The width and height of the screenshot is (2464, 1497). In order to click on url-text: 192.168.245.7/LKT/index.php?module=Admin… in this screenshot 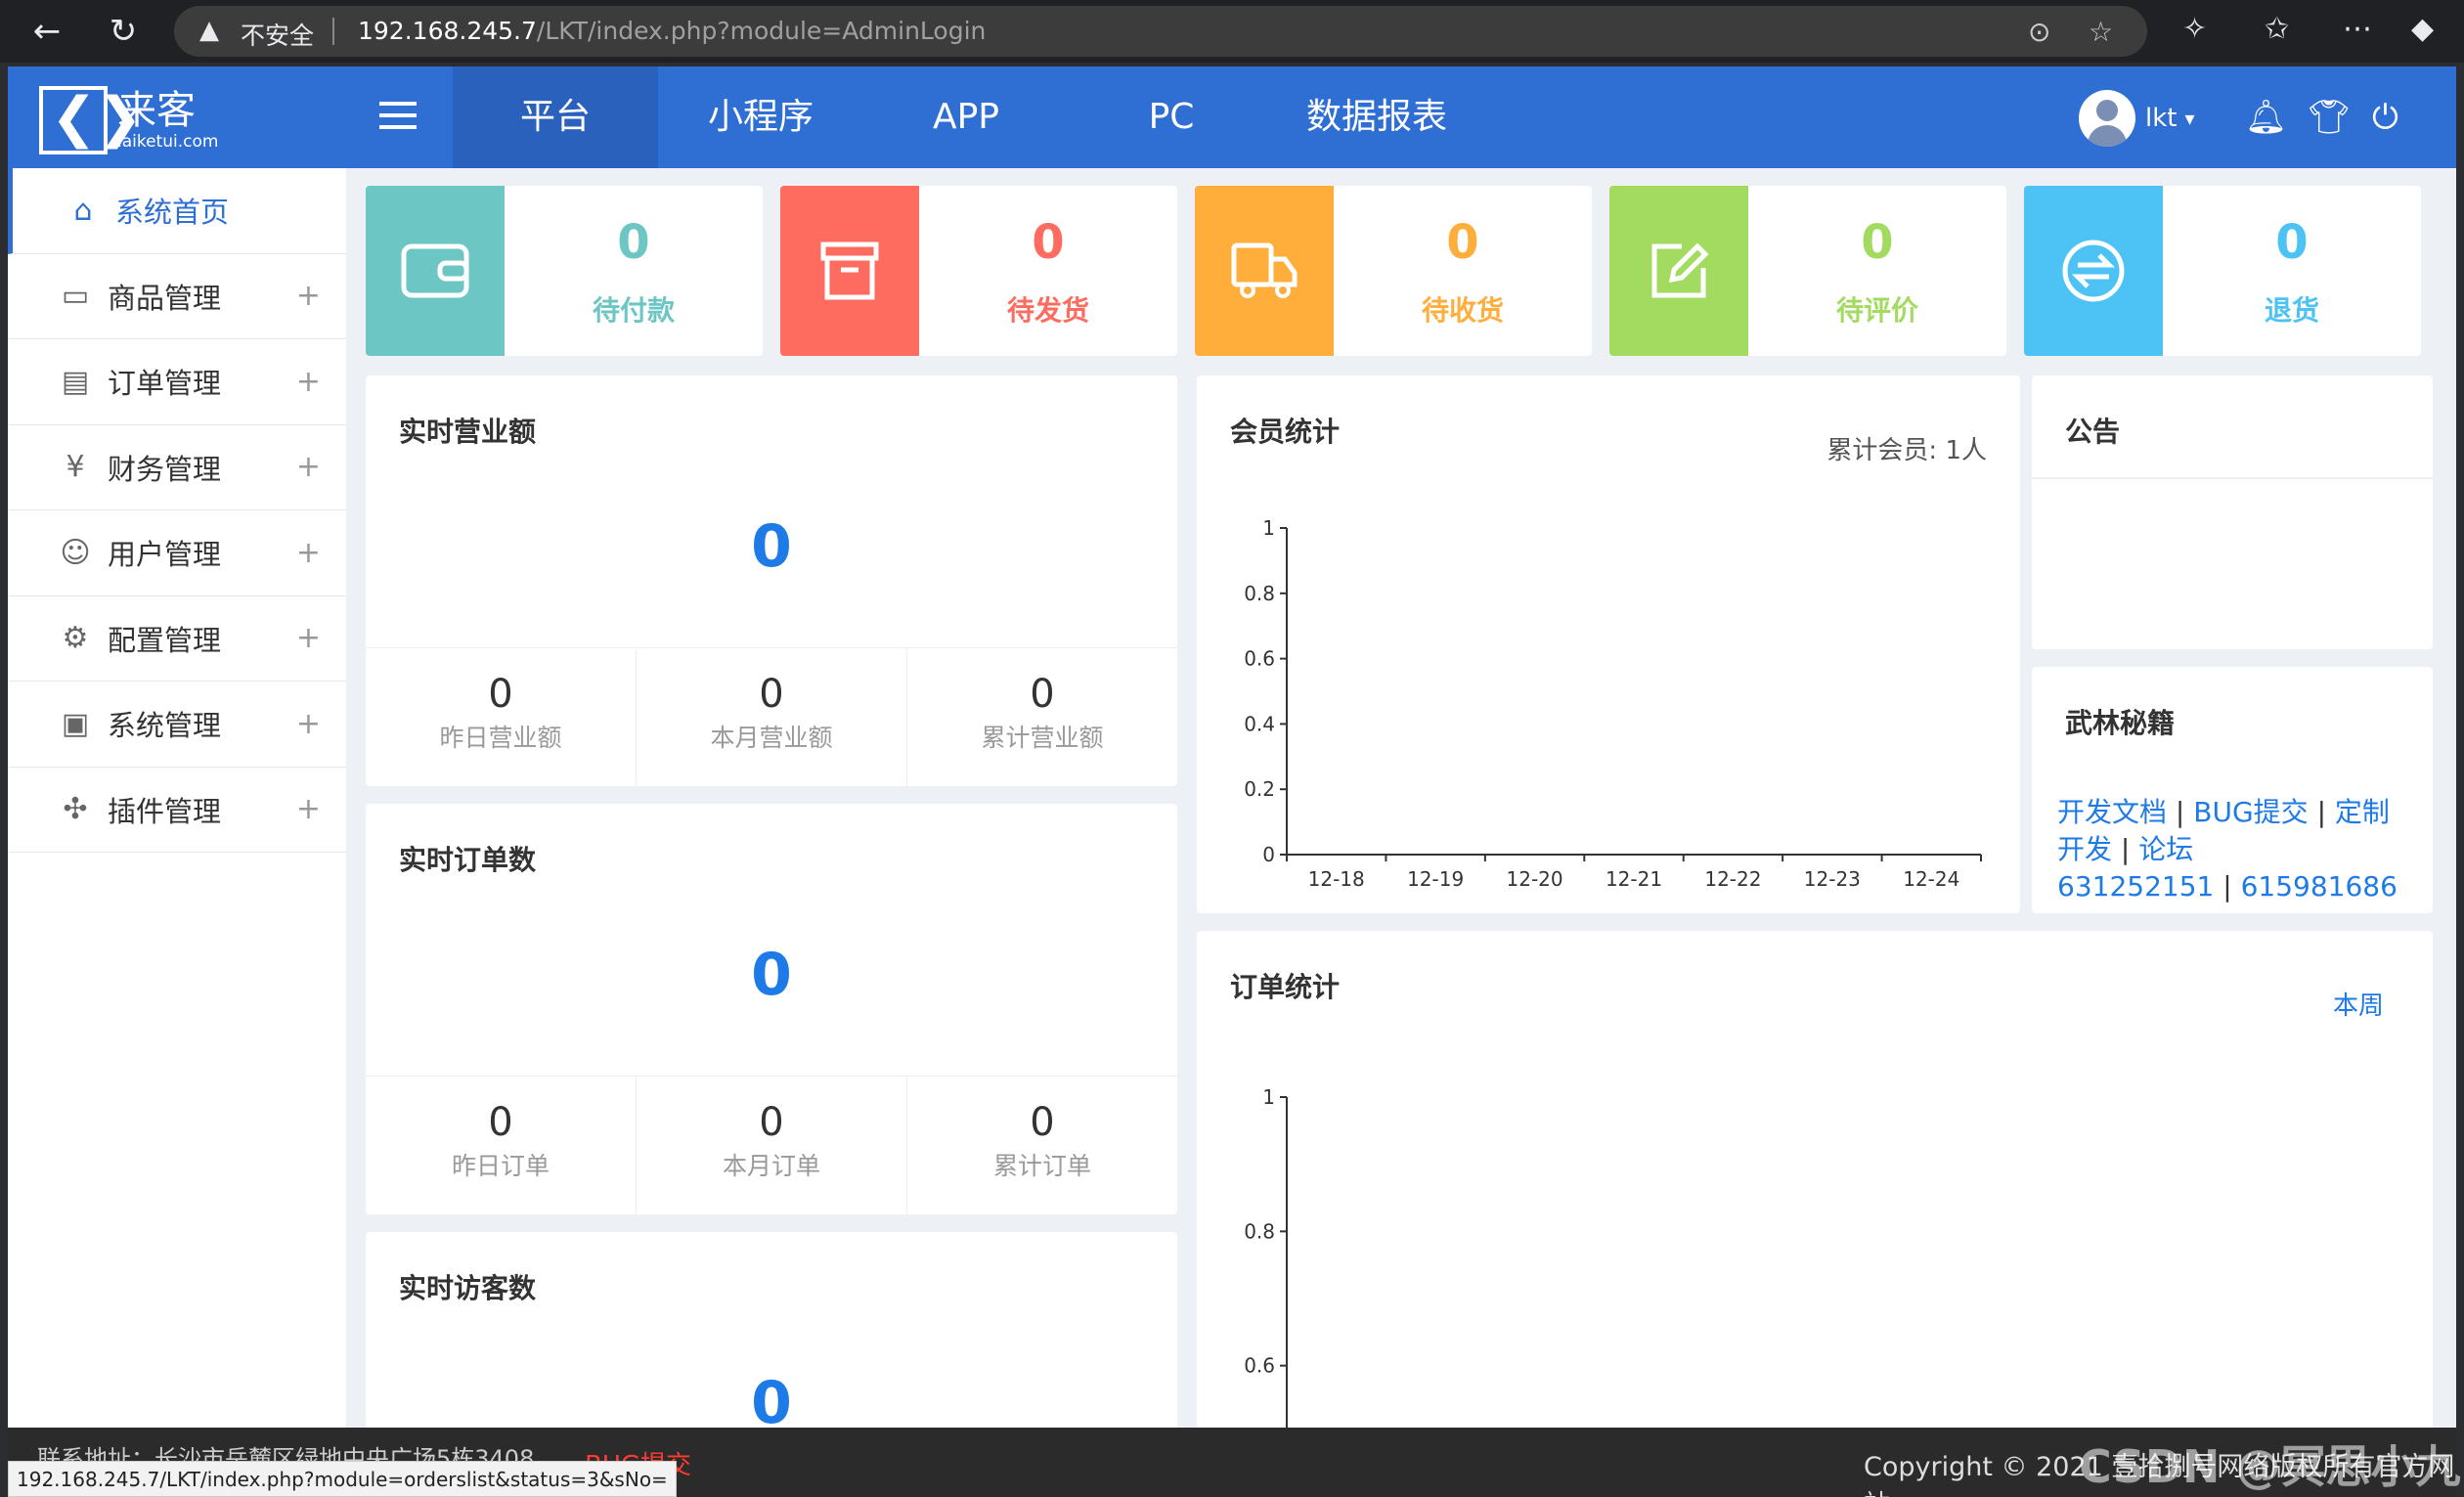, I will do `click(672, 31)`.